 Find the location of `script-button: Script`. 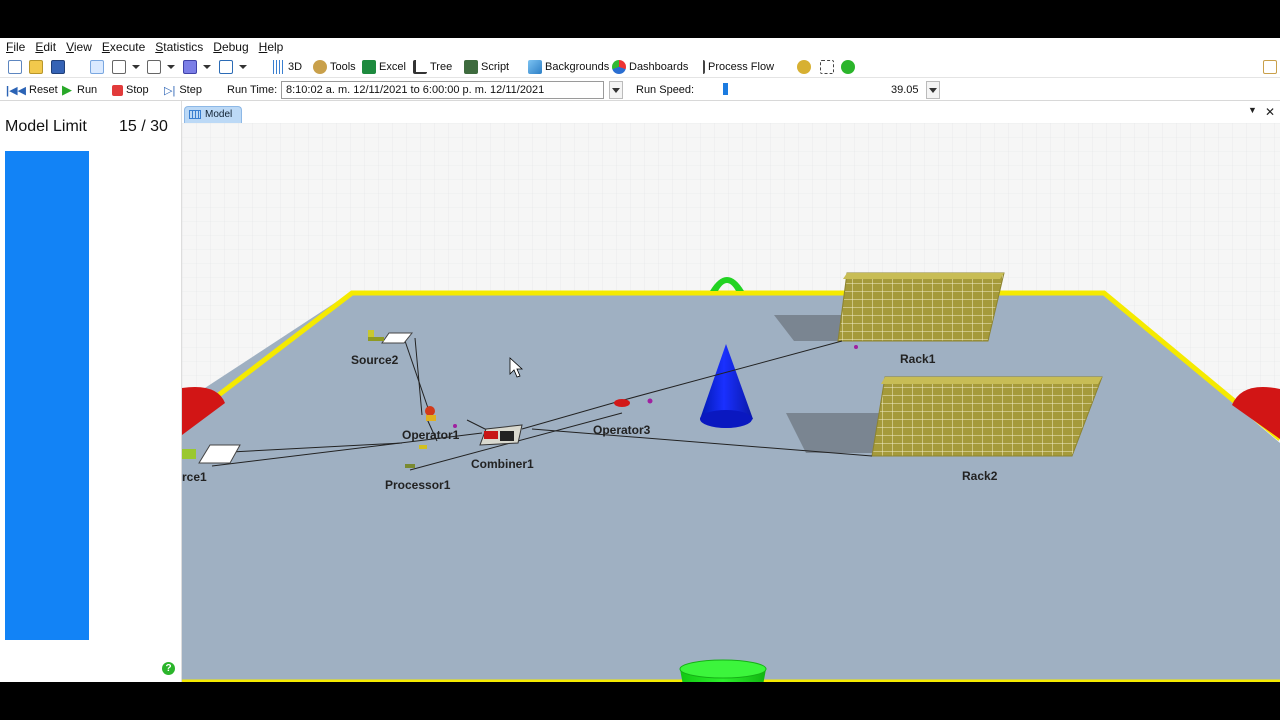

script-button: Script is located at coordinates (486, 67).